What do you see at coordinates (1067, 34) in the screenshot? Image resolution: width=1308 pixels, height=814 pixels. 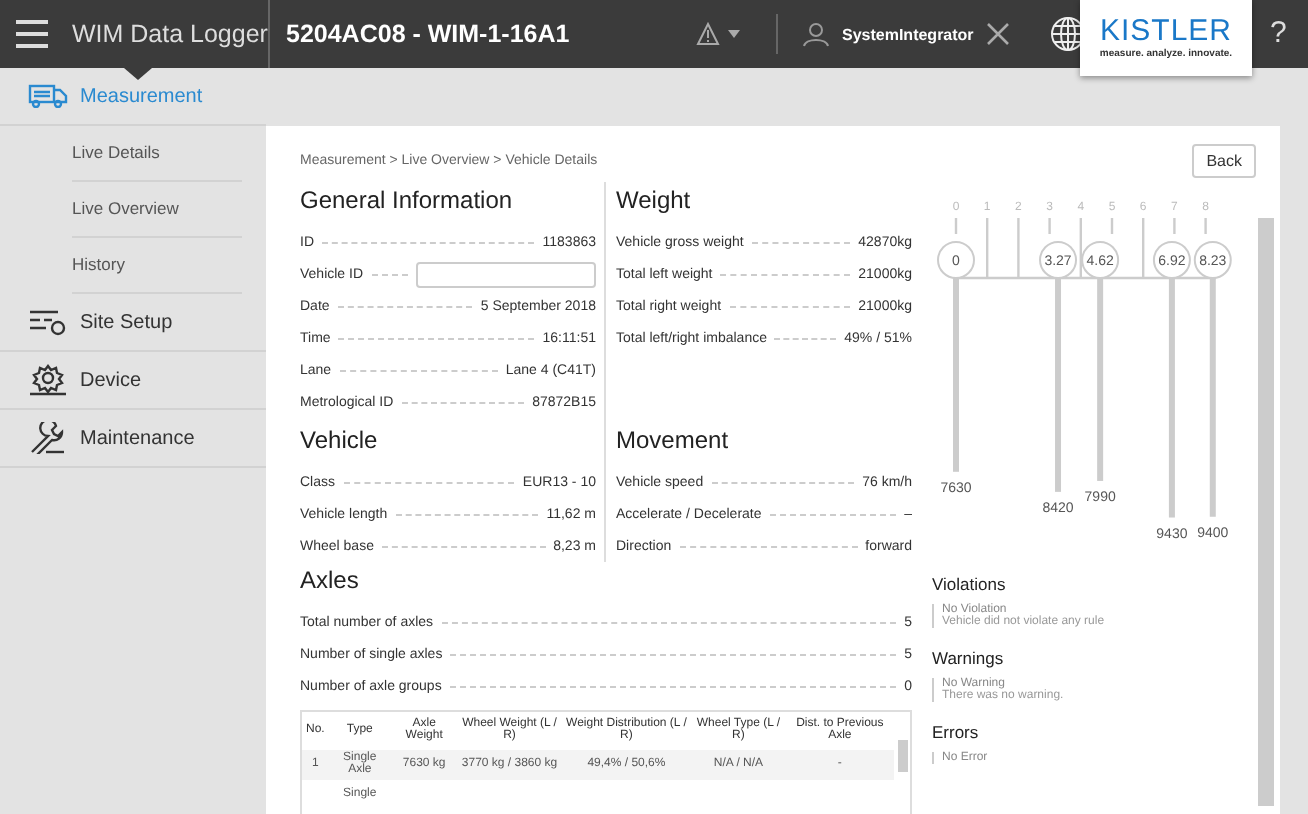 I see `globe-icon` at bounding box center [1067, 34].